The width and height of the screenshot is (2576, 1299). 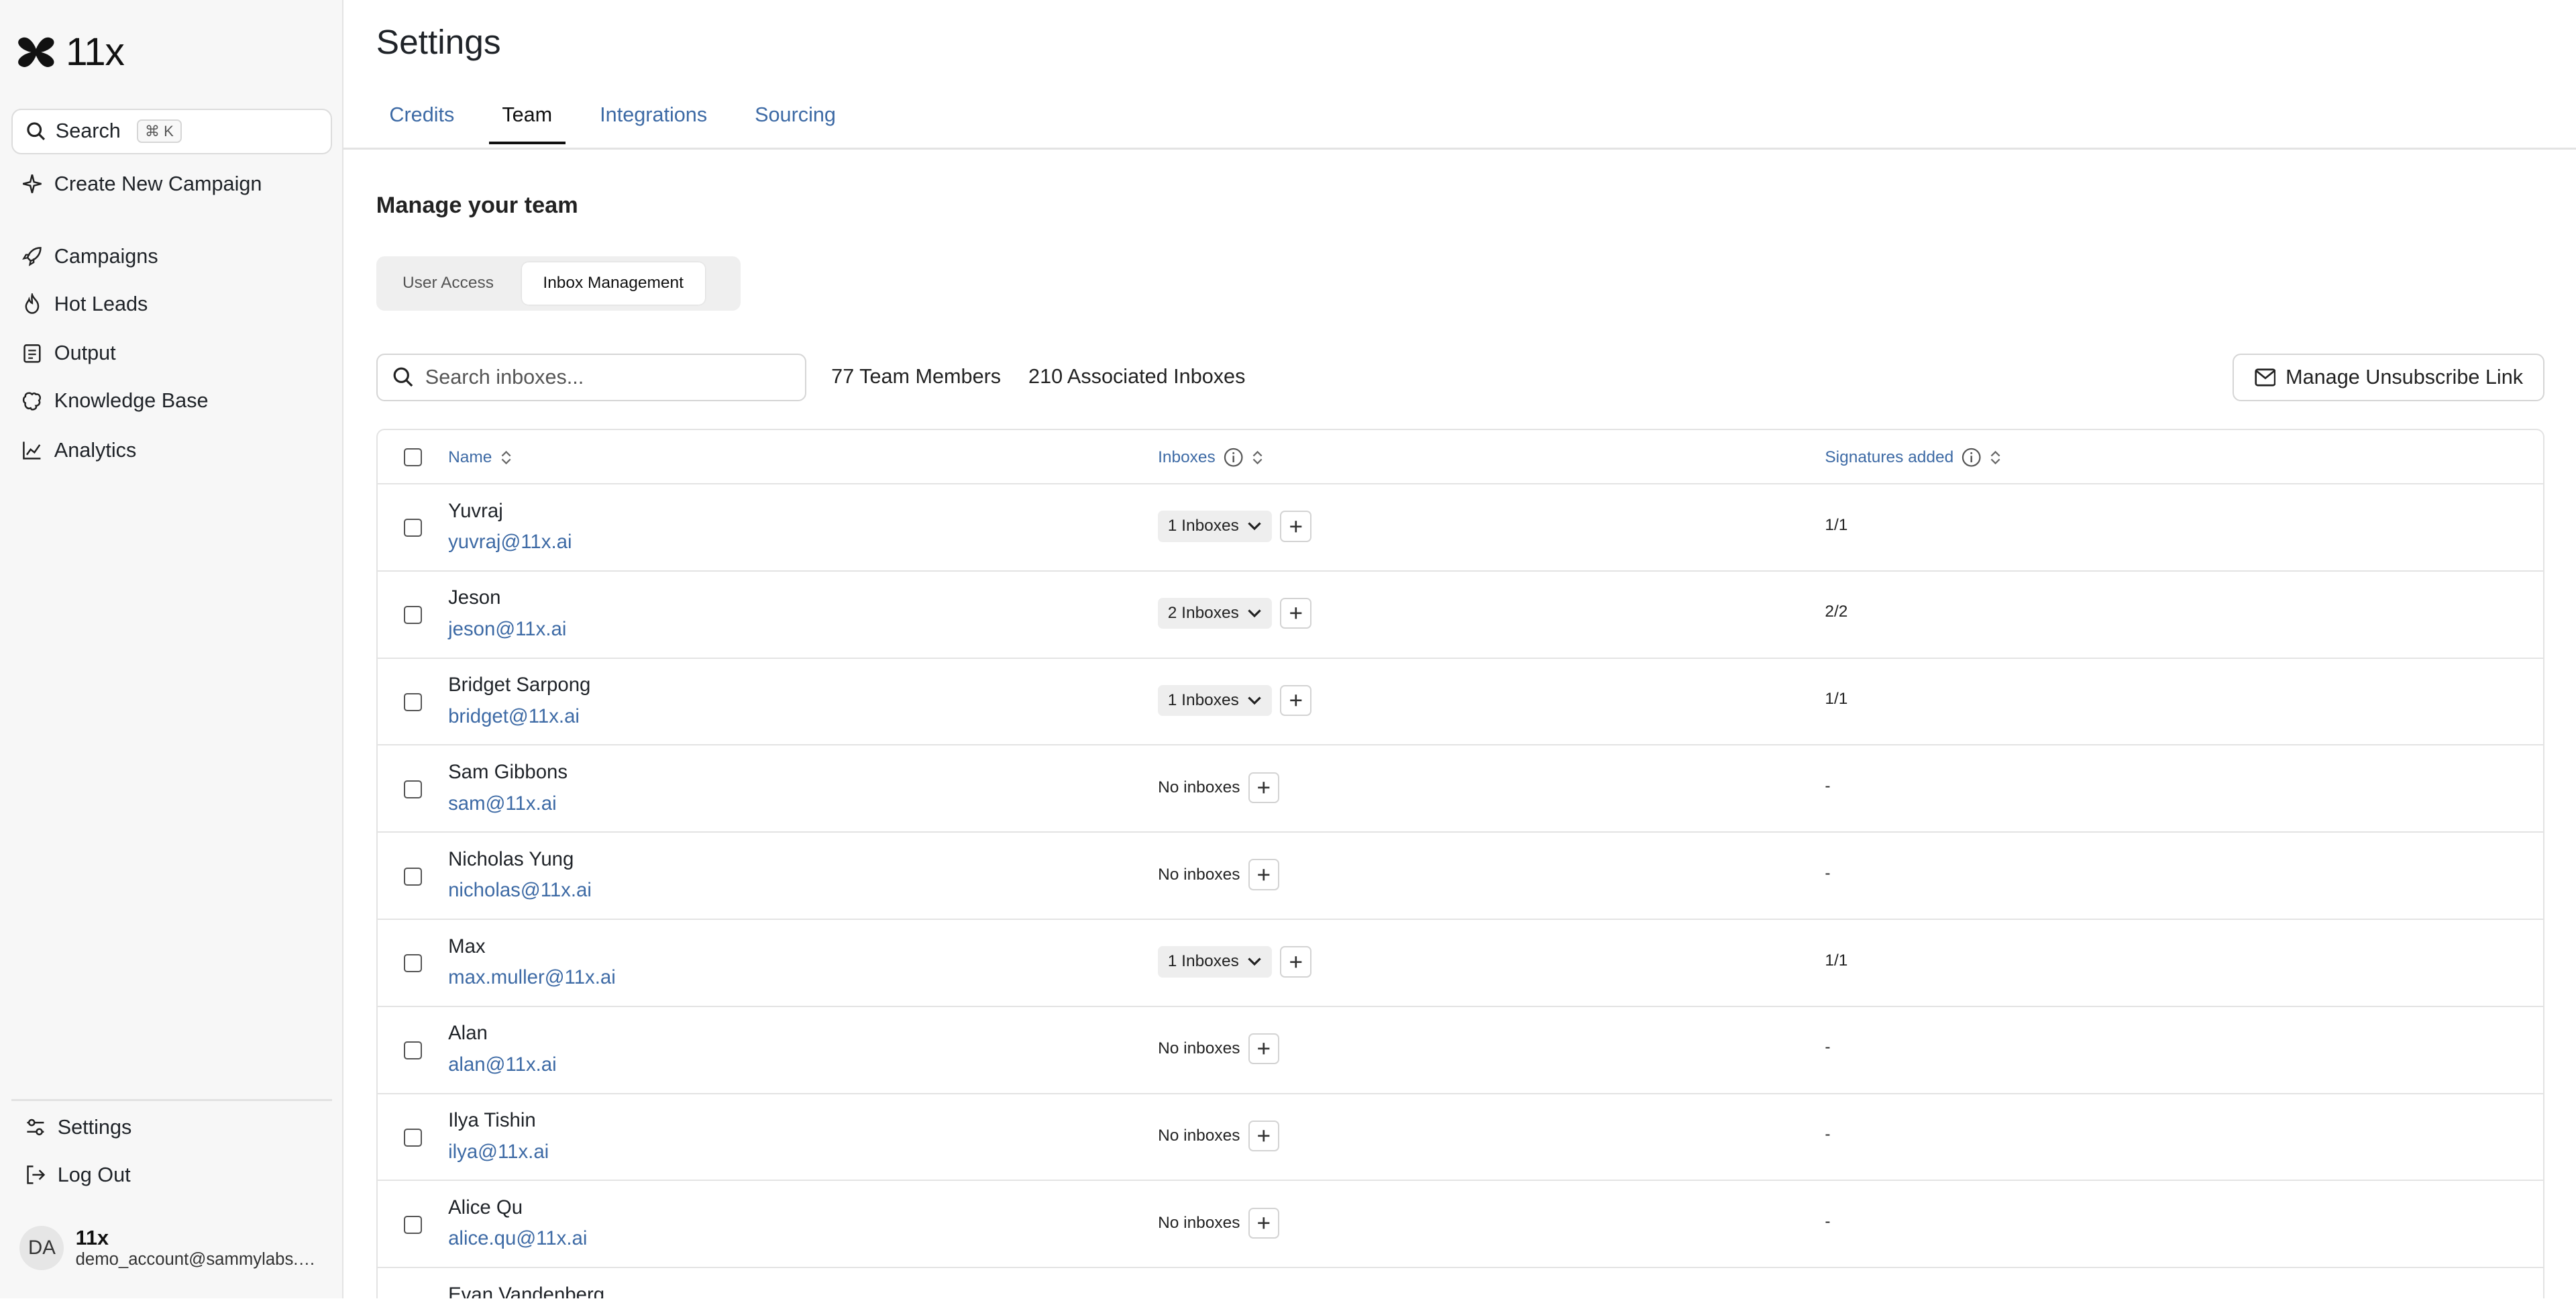 What do you see at coordinates (1460, 1050) in the screenshot?
I see `table-row: Alan alan@11x.ai No inboxes -` at bounding box center [1460, 1050].